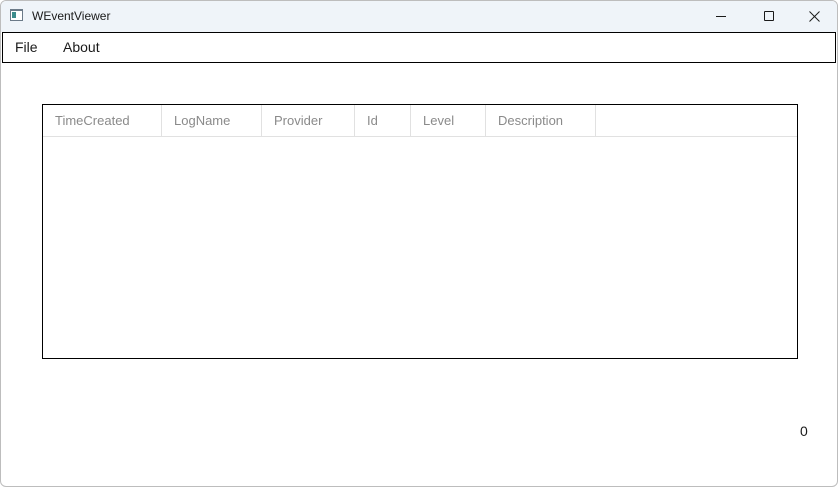 This screenshot has height=487, width=838. I want to click on menu-about: About, so click(81, 47).